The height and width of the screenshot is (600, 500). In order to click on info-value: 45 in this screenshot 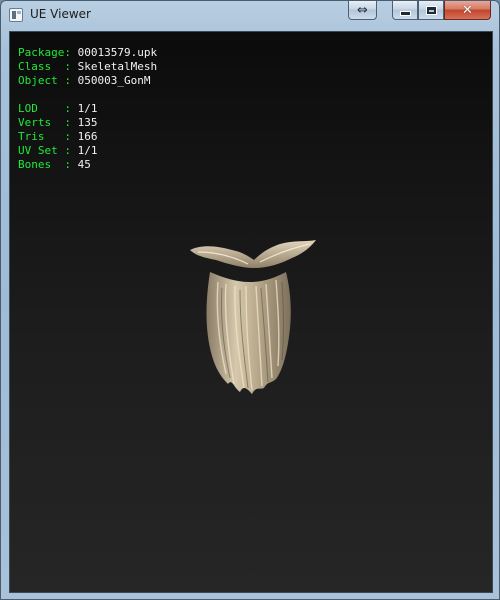, I will do `click(84, 164)`.